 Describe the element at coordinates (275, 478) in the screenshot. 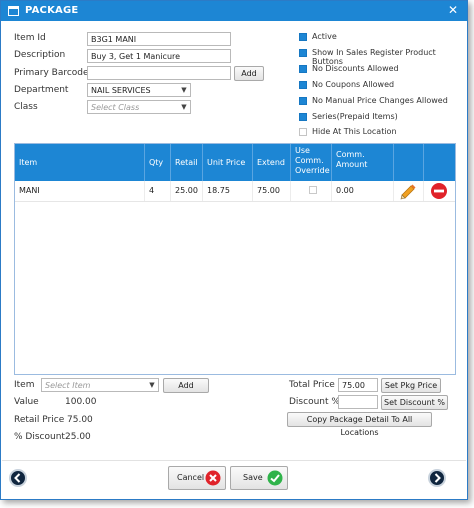

I see `checkmark-icon` at that location.